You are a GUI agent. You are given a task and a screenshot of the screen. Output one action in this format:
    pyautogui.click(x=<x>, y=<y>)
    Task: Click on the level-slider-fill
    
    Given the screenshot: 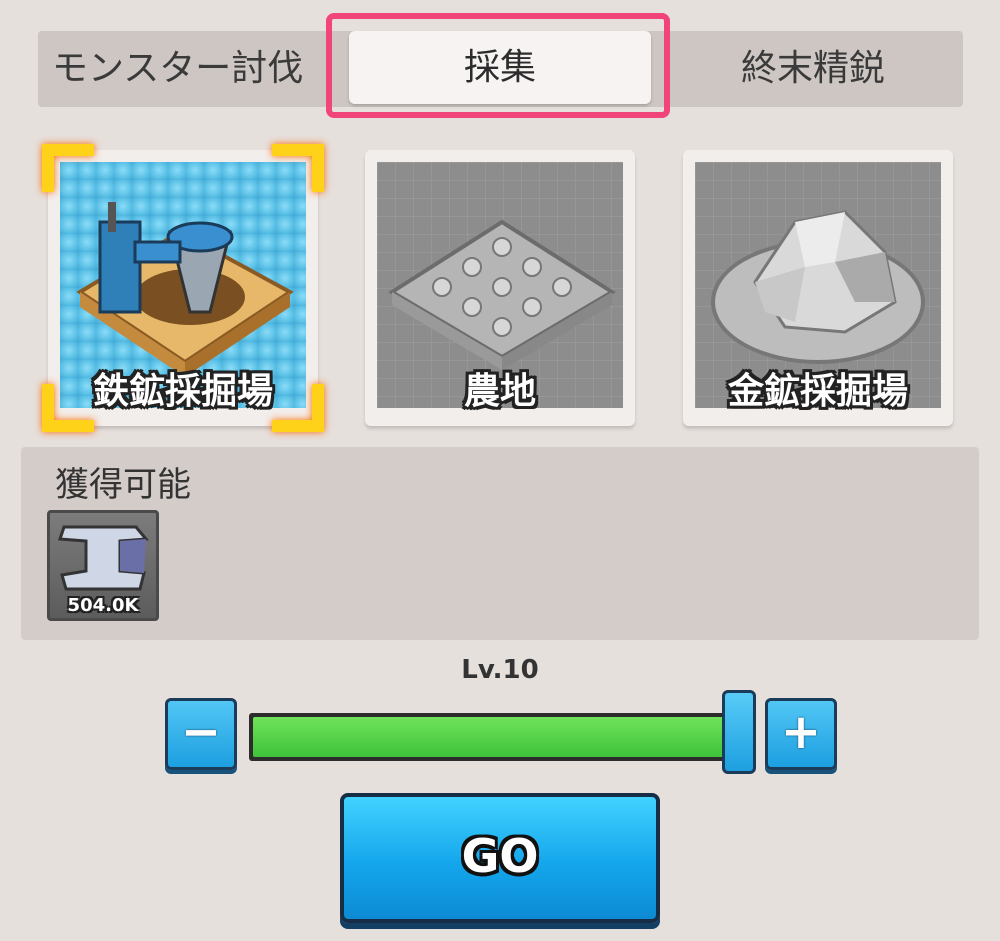 What is the action you would take?
    pyautogui.click(x=494, y=737)
    